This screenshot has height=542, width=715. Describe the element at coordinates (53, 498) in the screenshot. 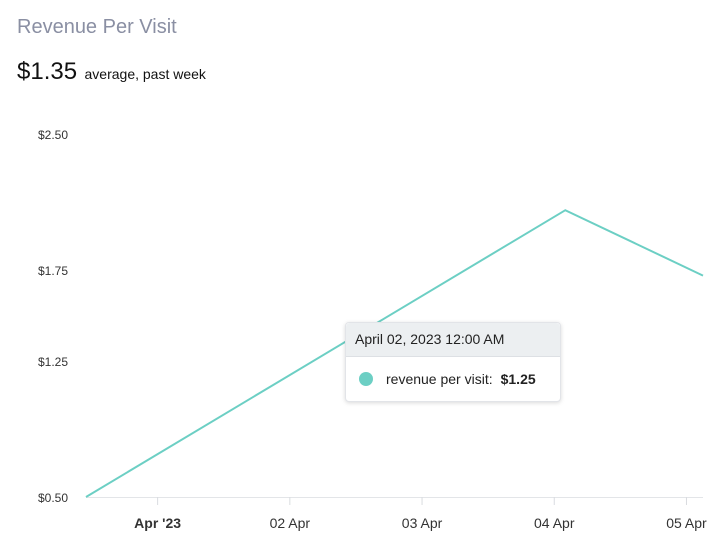

I see `y-tick-label: $0.50` at that location.